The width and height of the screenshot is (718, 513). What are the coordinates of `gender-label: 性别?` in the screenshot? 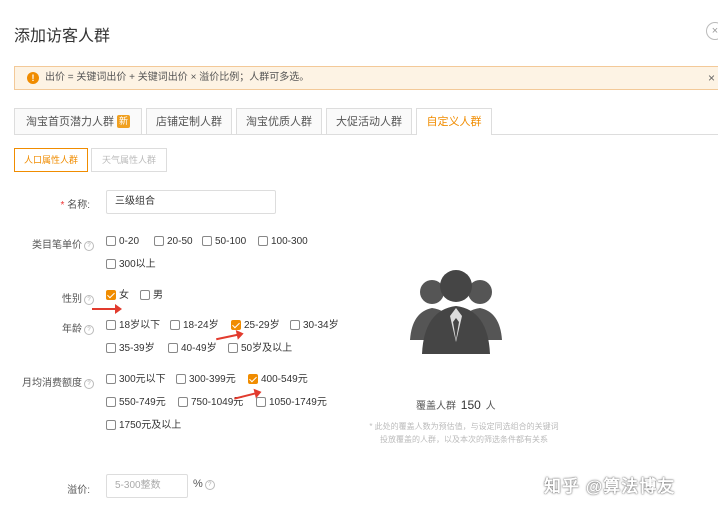 It's located at (54, 297).